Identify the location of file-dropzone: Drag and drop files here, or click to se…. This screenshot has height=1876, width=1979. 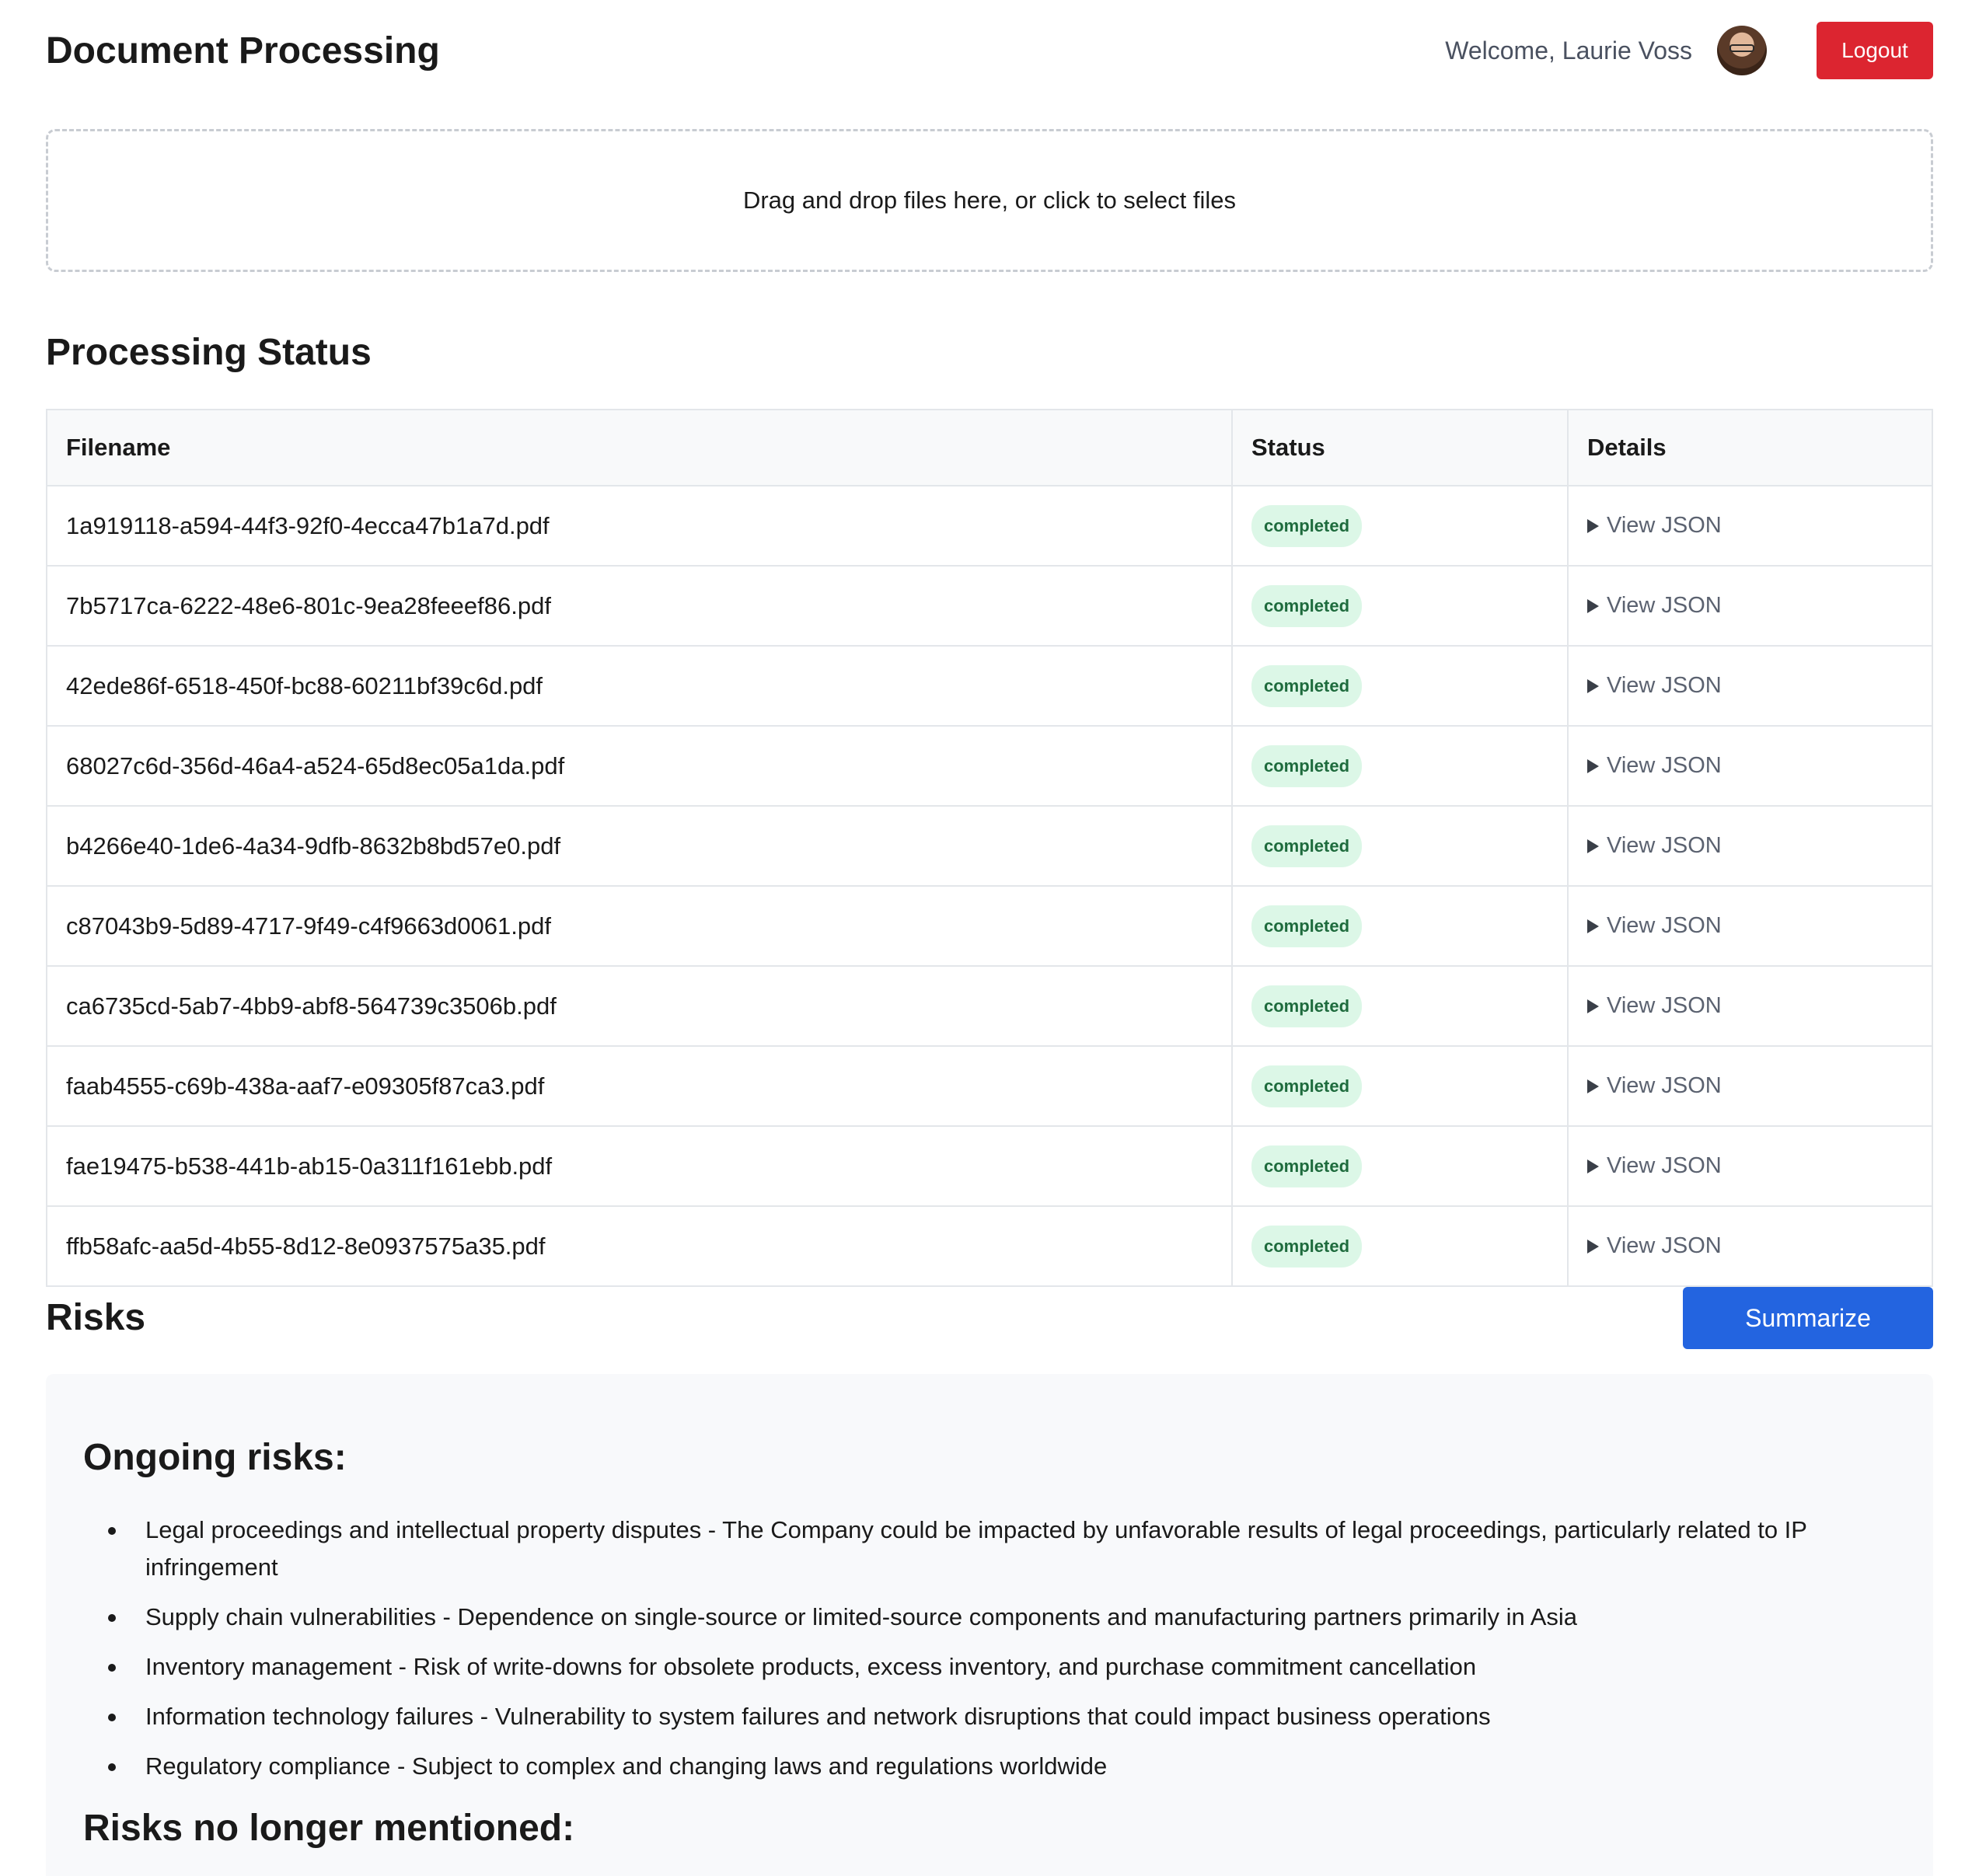
(989, 200).